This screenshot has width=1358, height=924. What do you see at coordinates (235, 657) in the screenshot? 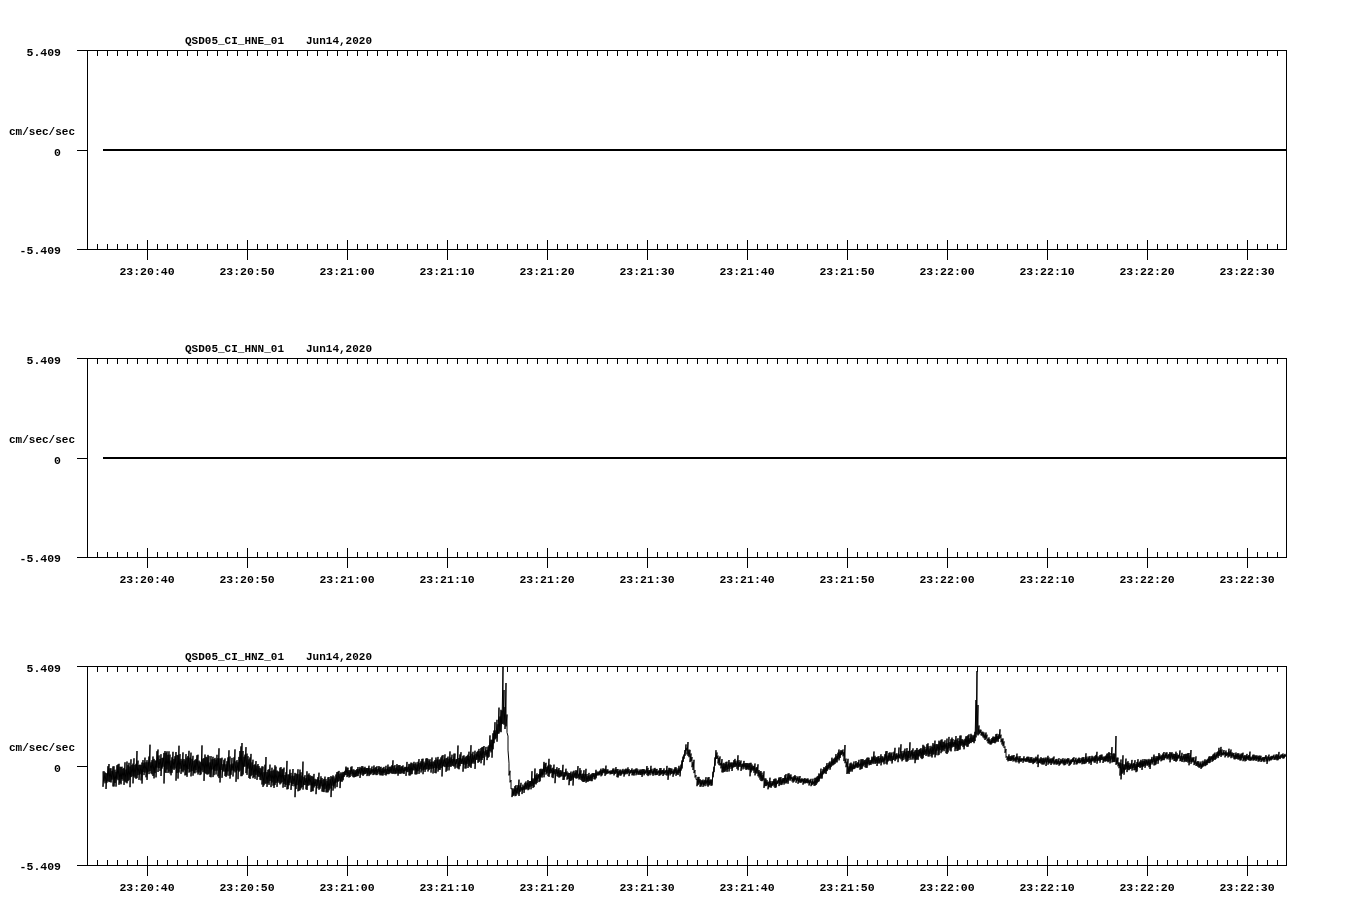
I see `chart-title: QSD05_CI_HNZ_01` at bounding box center [235, 657].